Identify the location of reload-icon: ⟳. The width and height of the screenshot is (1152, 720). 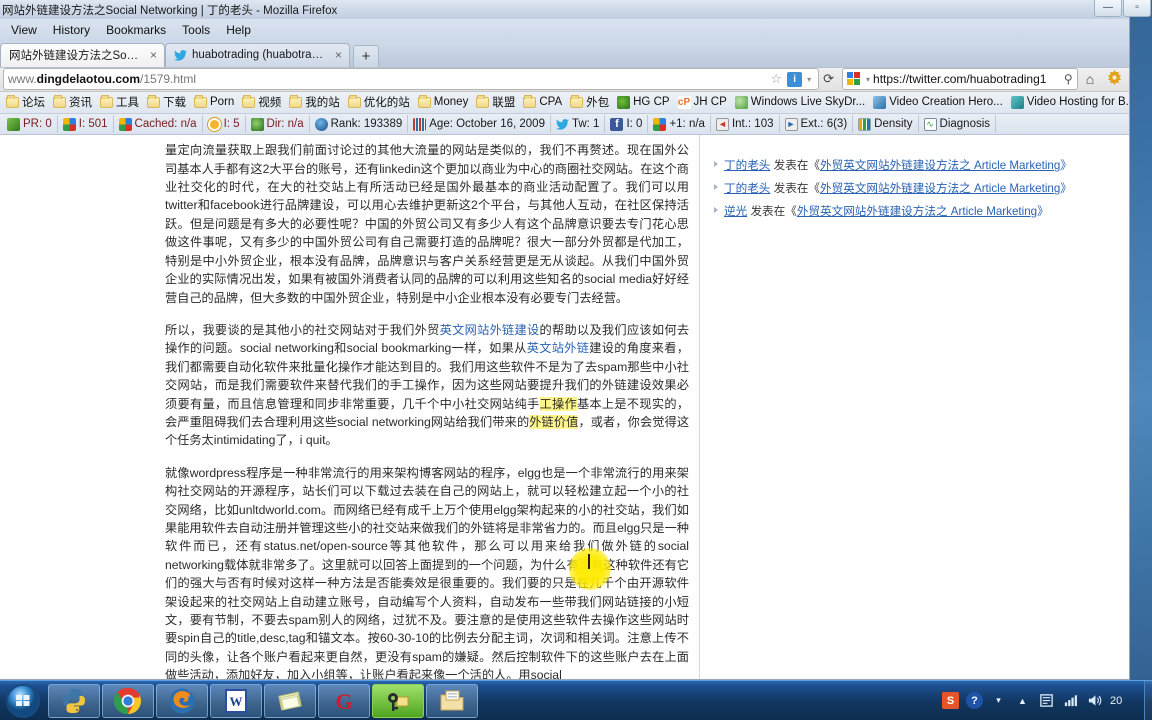
(828, 79).